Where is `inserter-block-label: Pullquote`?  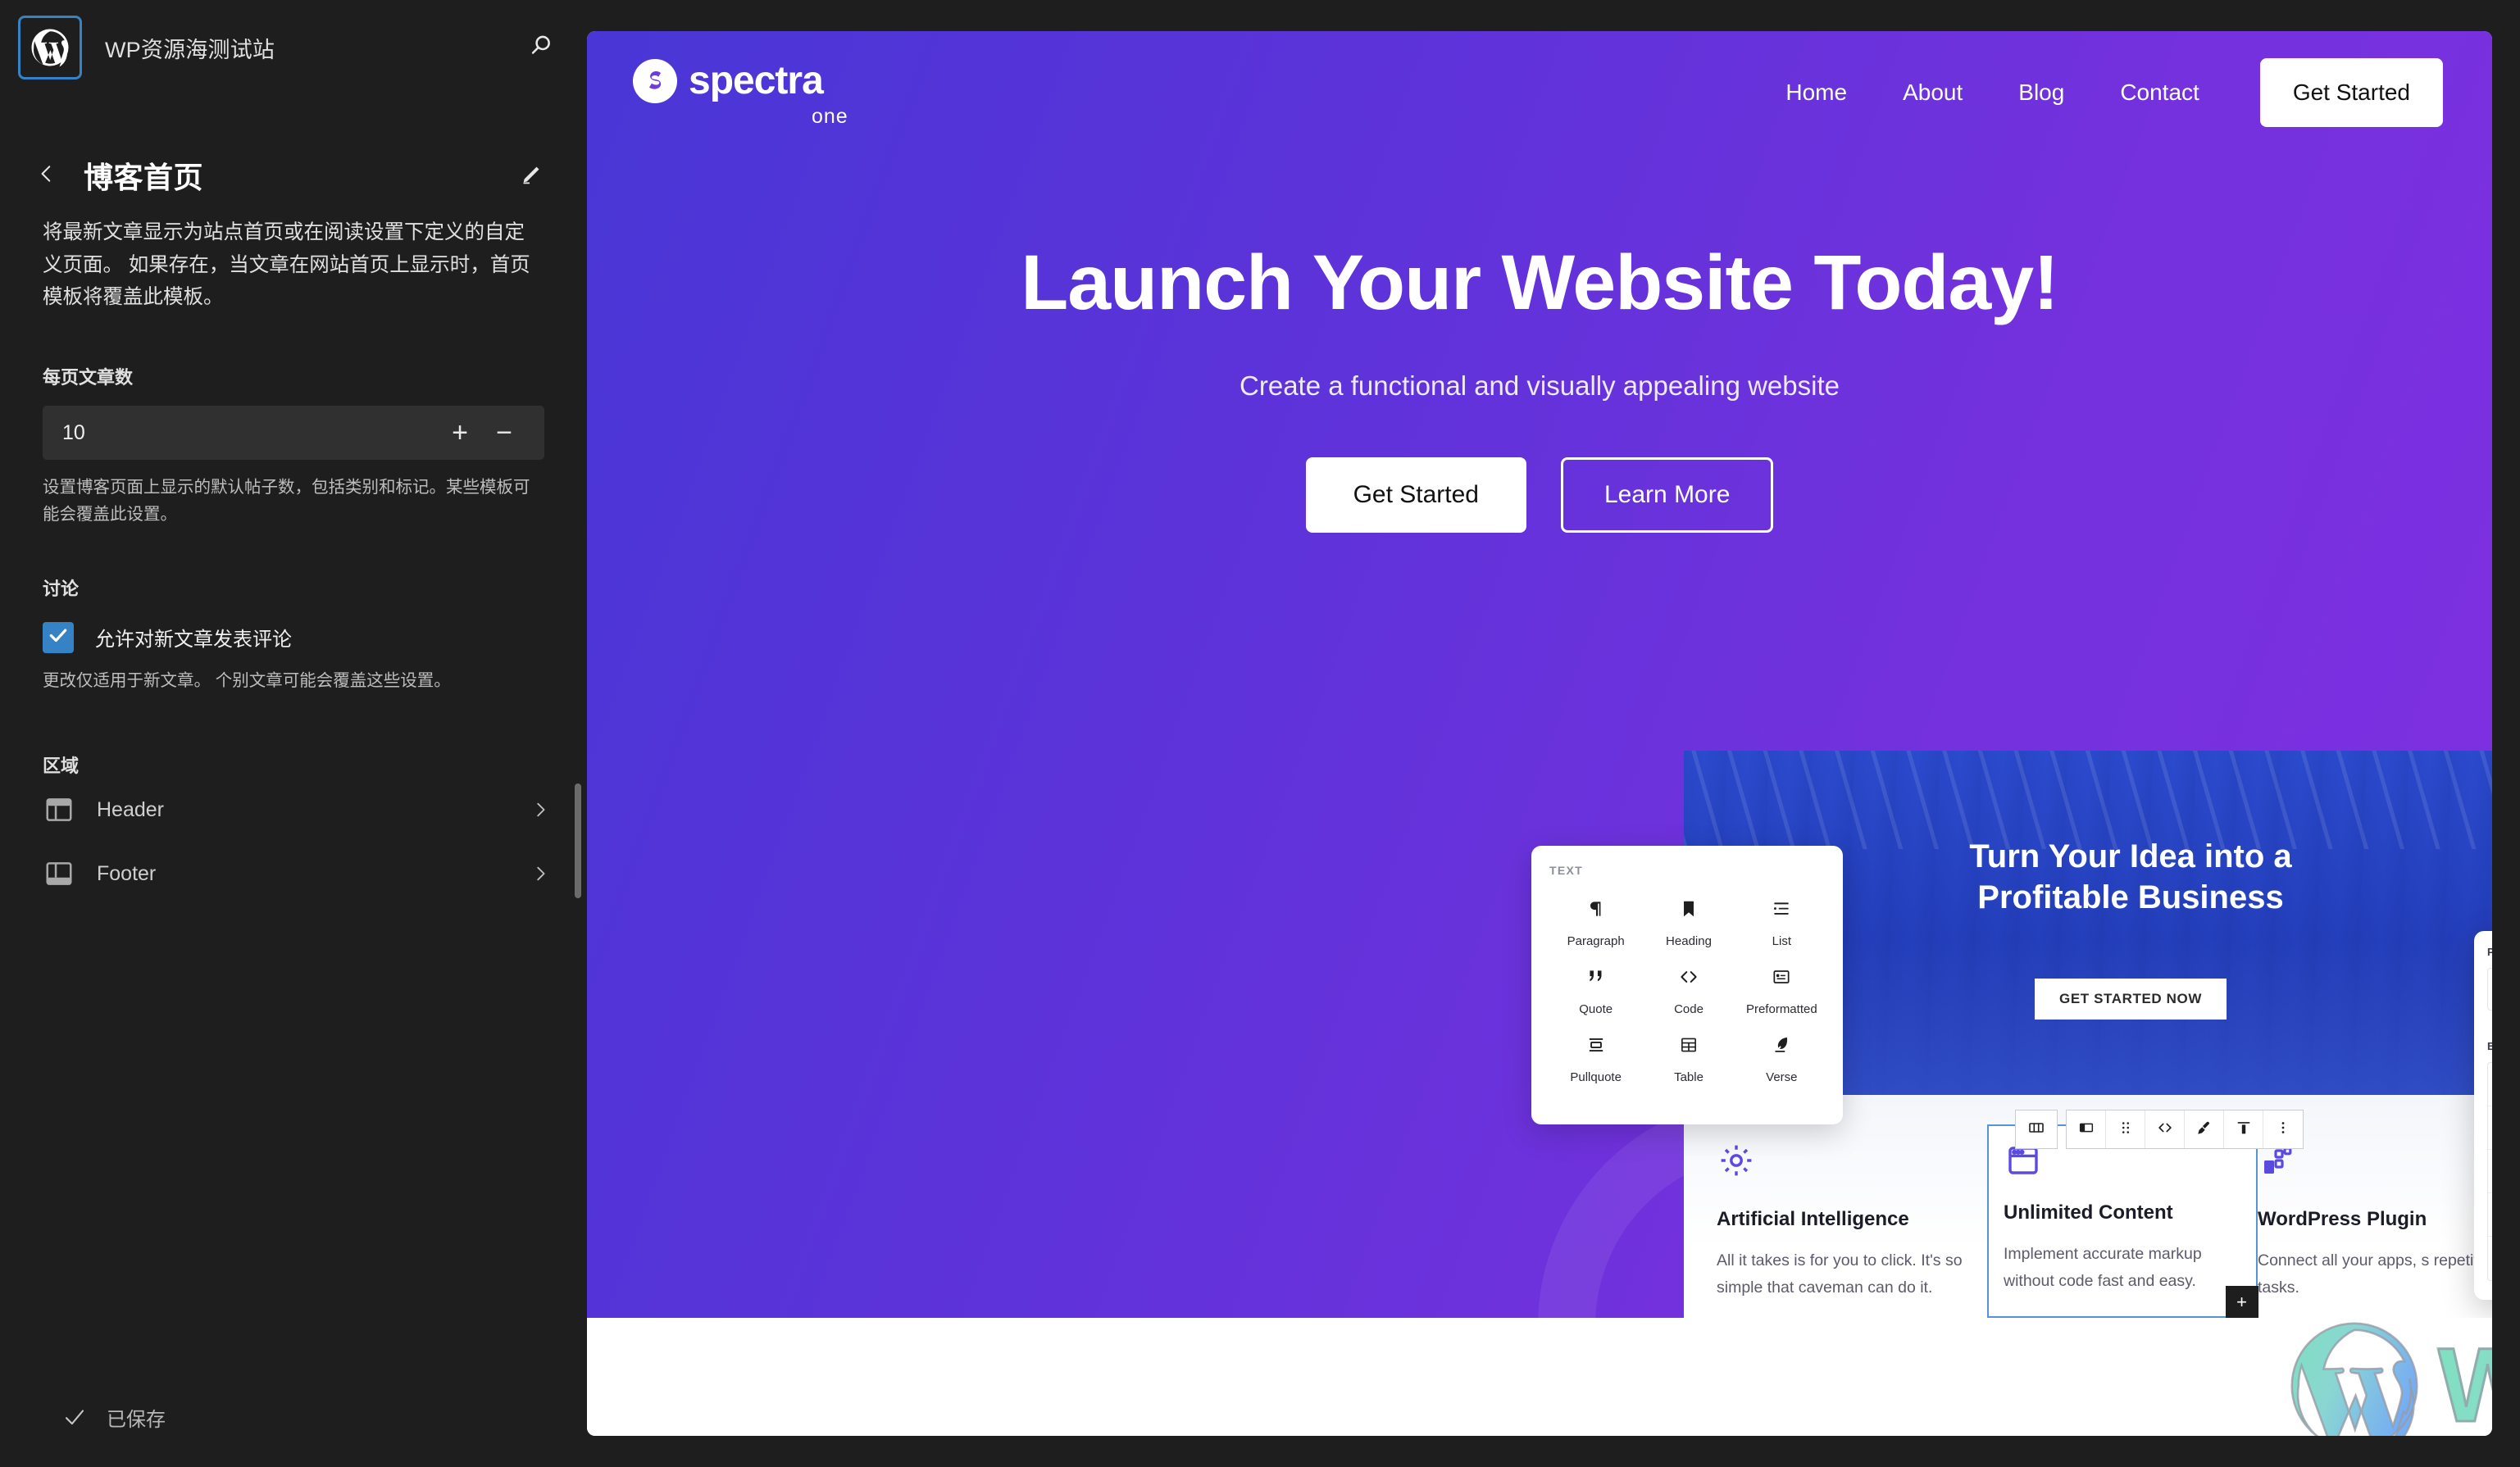 inserter-block-label: Pullquote is located at coordinates (1596, 1077).